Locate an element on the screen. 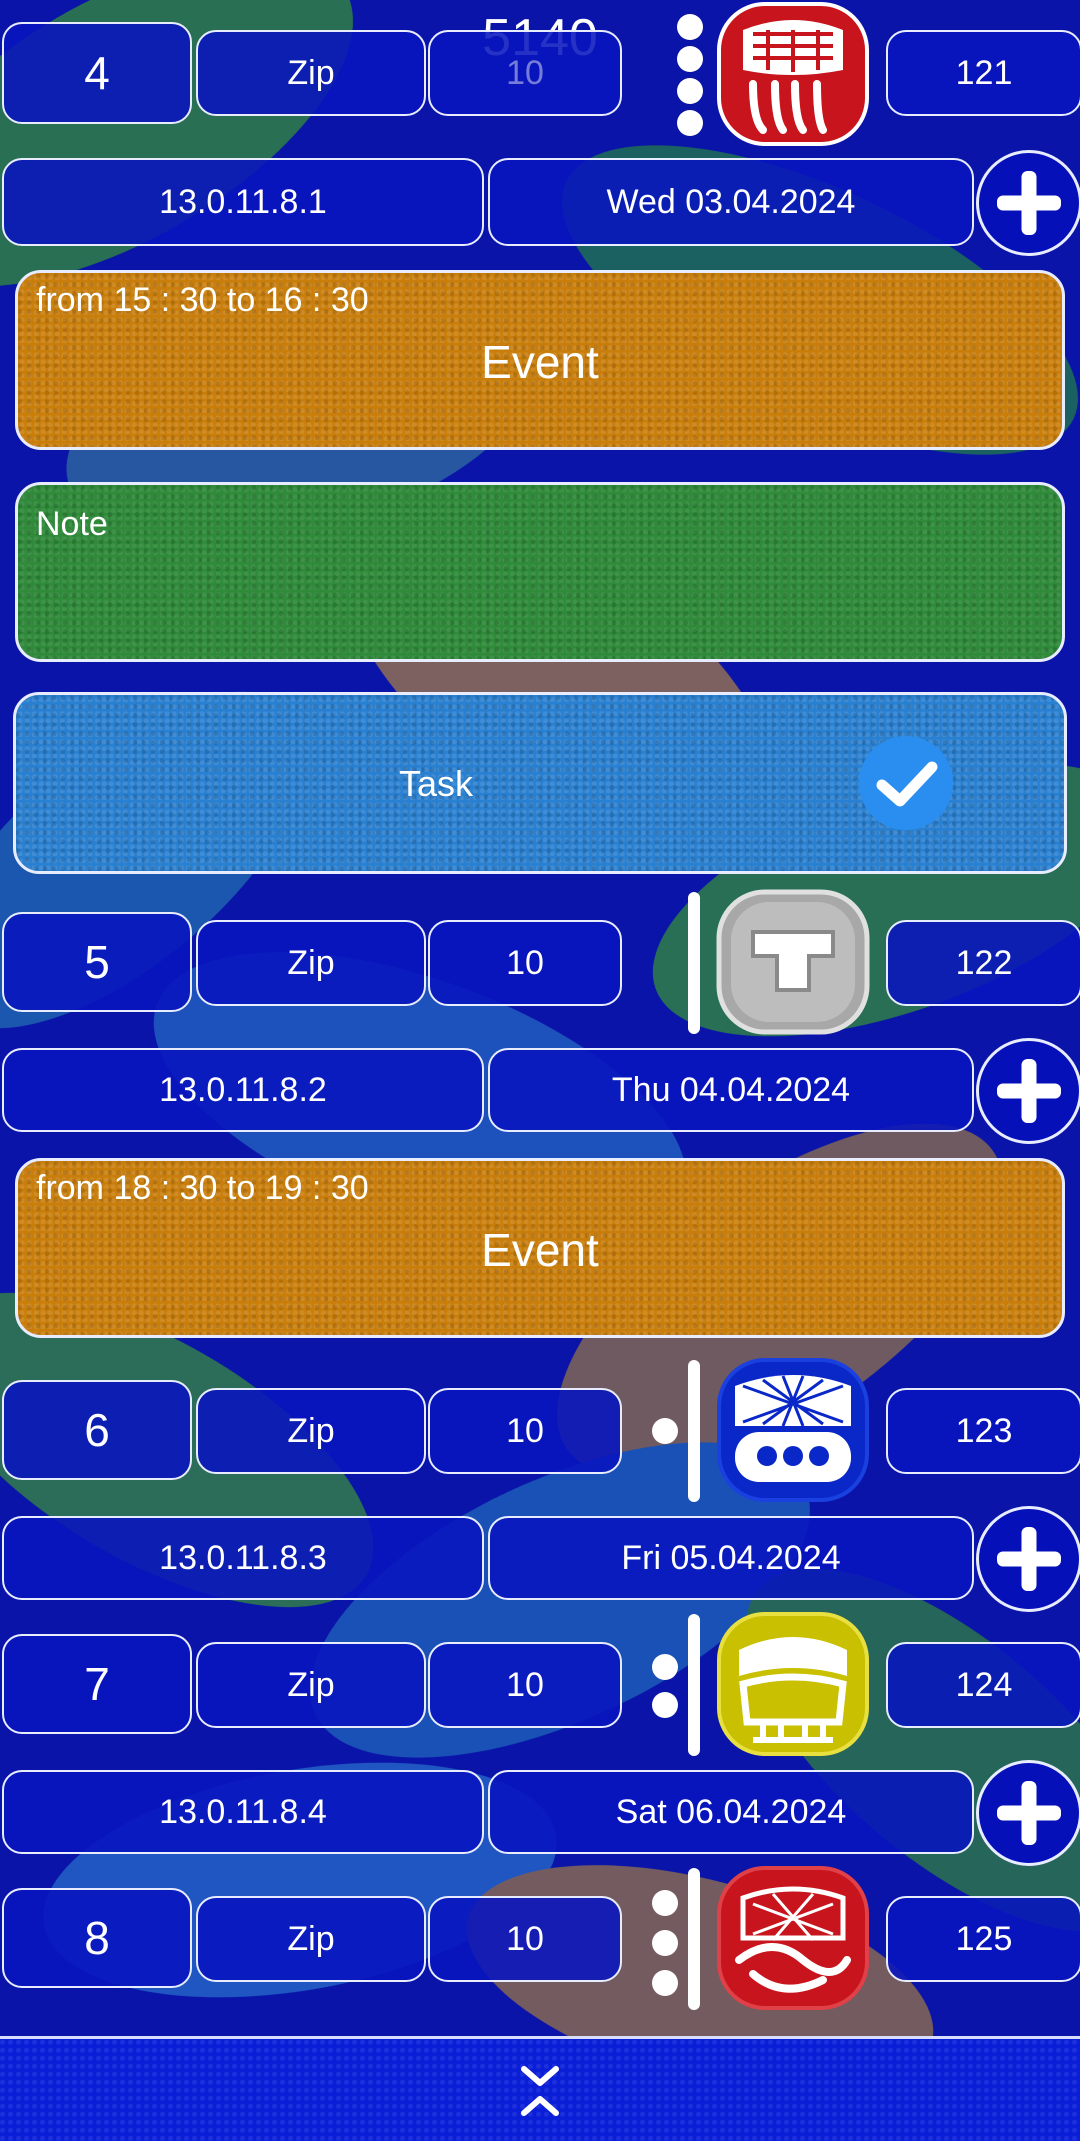  date-button: Sat 06.04.2024 is located at coordinates (731, 1812).